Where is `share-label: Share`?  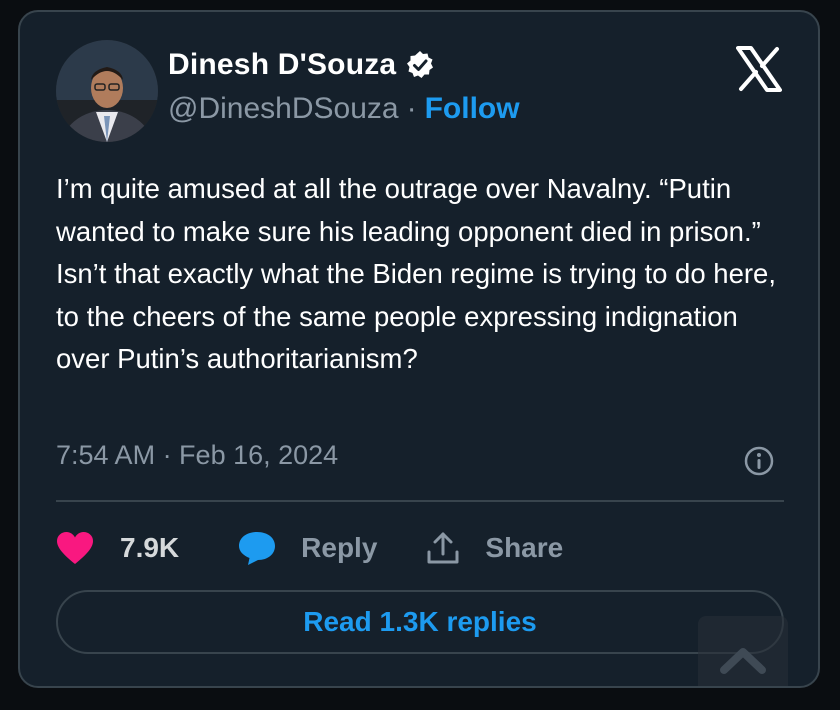 share-label: Share is located at coordinates (524, 547).